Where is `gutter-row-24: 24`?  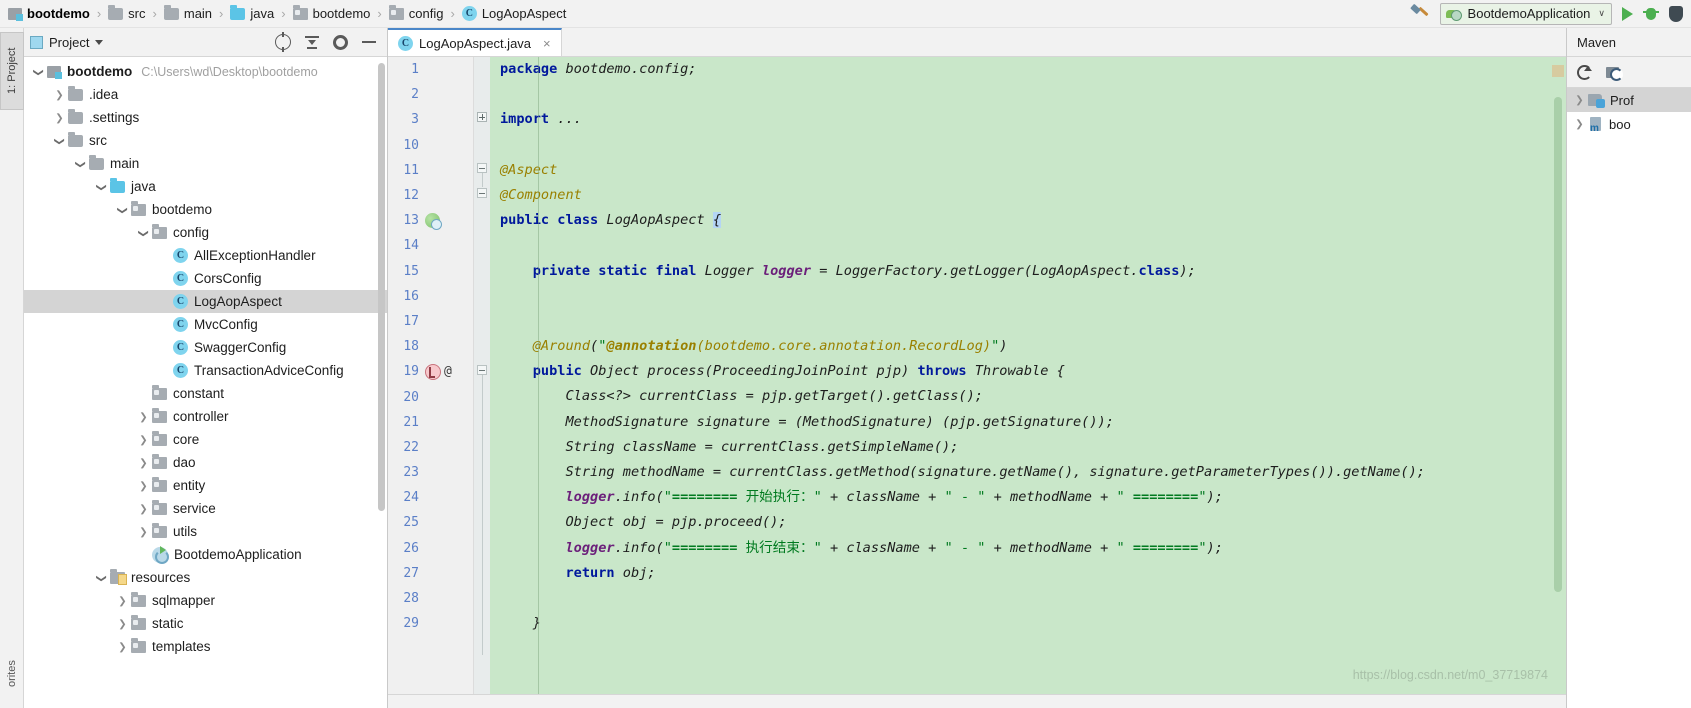 gutter-row-24: 24 is located at coordinates (430, 497).